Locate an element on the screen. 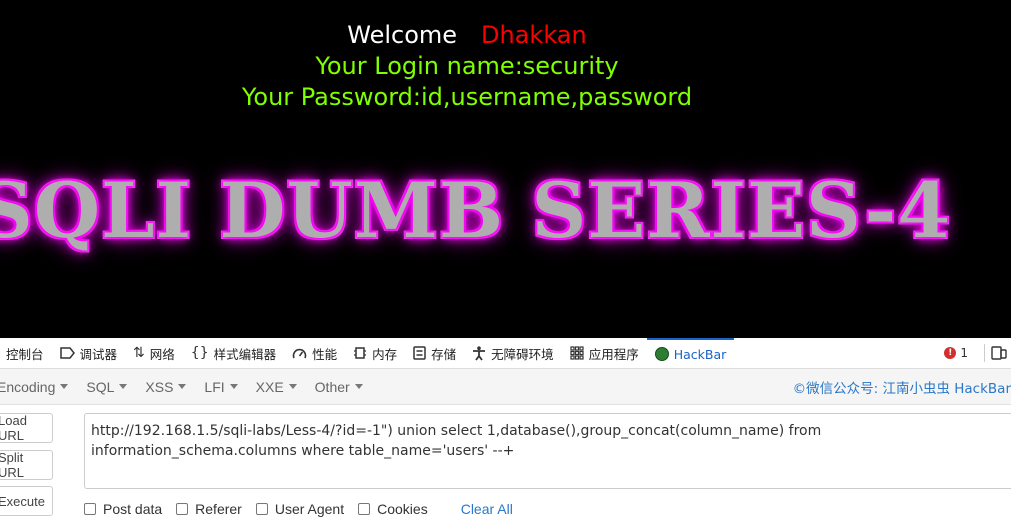 This screenshot has width=1011, height=517. memory-icon is located at coordinates (360, 353).